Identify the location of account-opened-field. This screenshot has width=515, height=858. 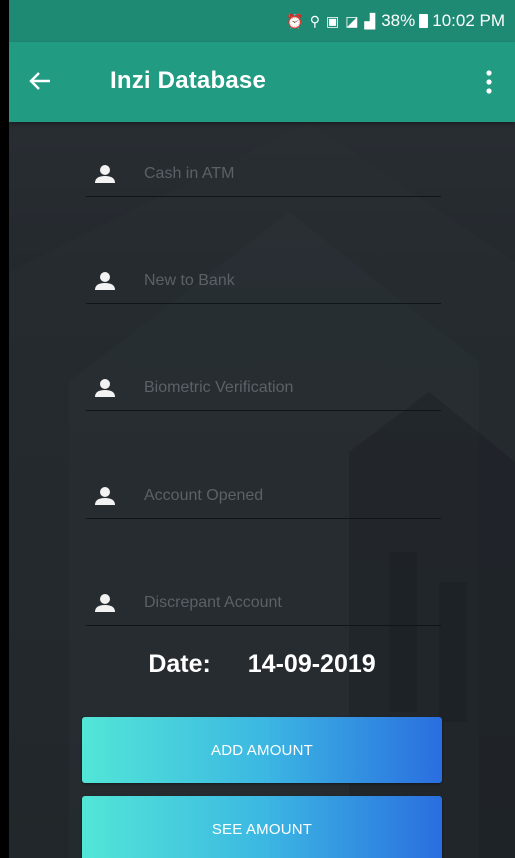
(263, 496).